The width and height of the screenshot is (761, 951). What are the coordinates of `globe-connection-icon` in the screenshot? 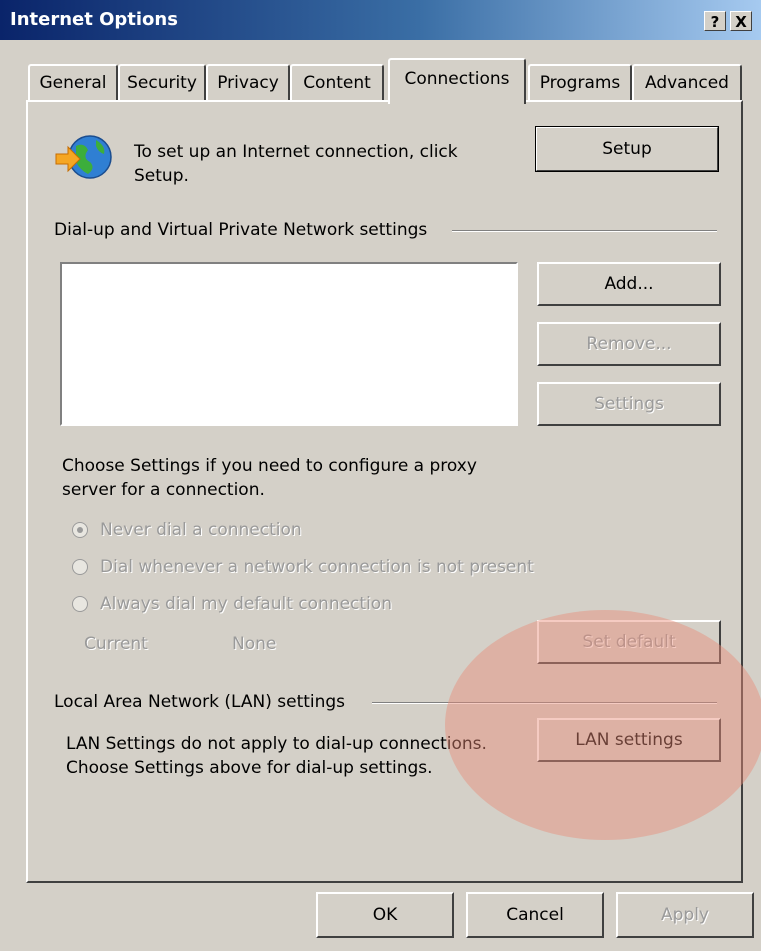 It's located at (84, 157).